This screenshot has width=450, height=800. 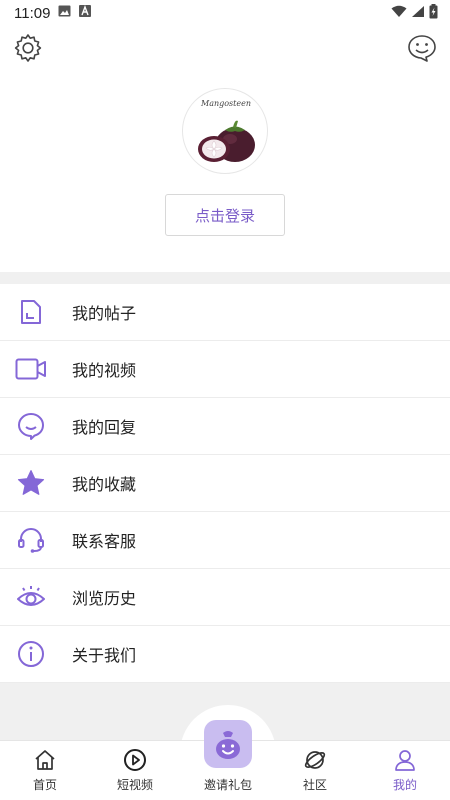 I want to click on menu-item-my-replies: 我的回复, so click(x=225, y=426).